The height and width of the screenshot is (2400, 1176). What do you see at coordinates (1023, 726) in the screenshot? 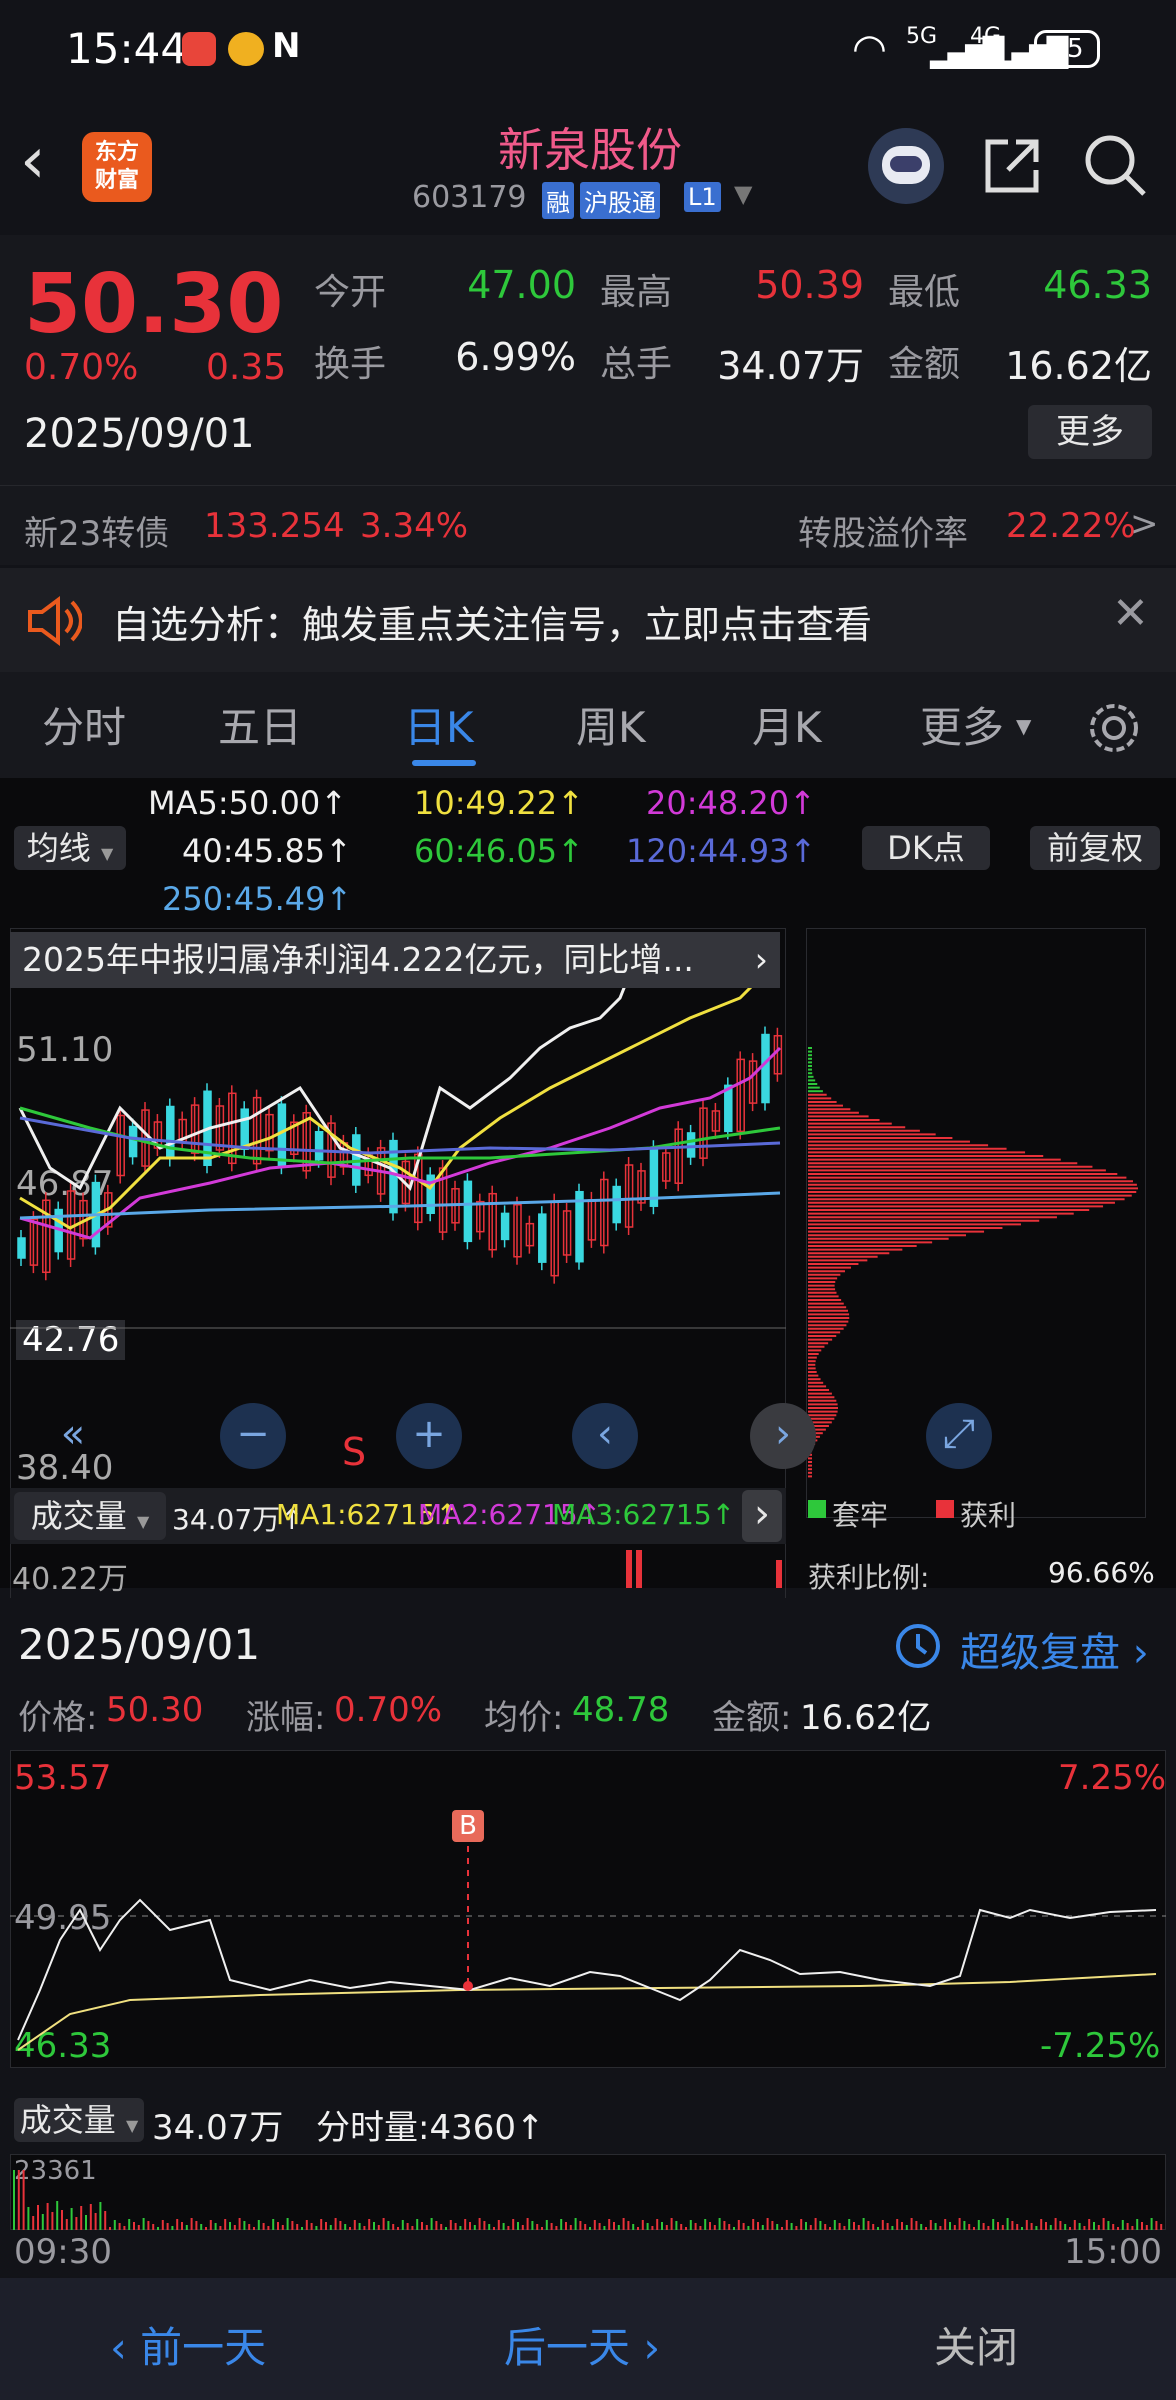
I see `more-dropdown-icon: ▼` at bounding box center [1023, 726].